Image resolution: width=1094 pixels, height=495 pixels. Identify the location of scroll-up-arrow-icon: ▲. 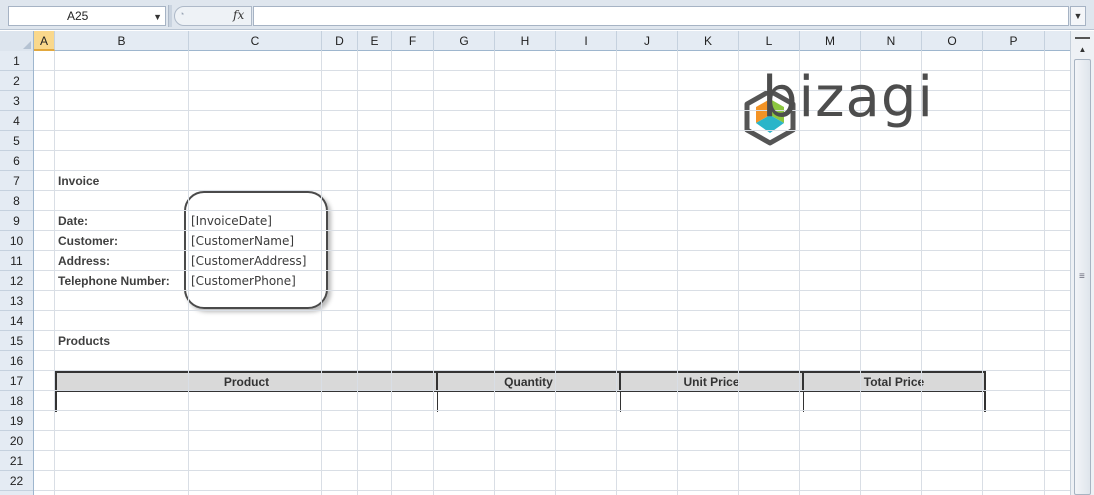
(1082, 50).